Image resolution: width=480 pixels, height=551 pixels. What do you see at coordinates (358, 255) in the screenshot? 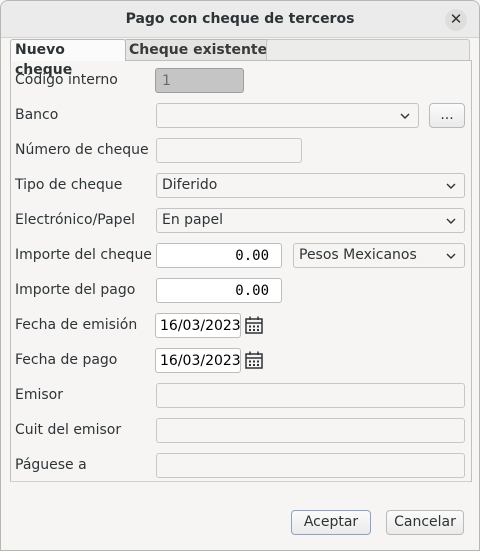
I see `currency-value: Pesos Mexicanos` at bounding box center [358, 255].